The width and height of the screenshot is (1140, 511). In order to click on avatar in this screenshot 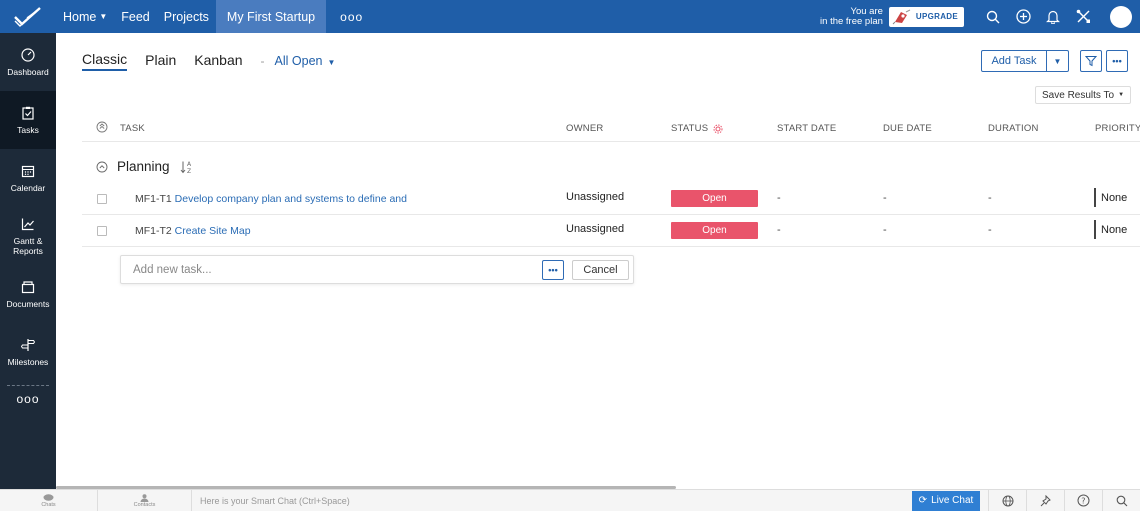, I will do `click(1121, 16)`.